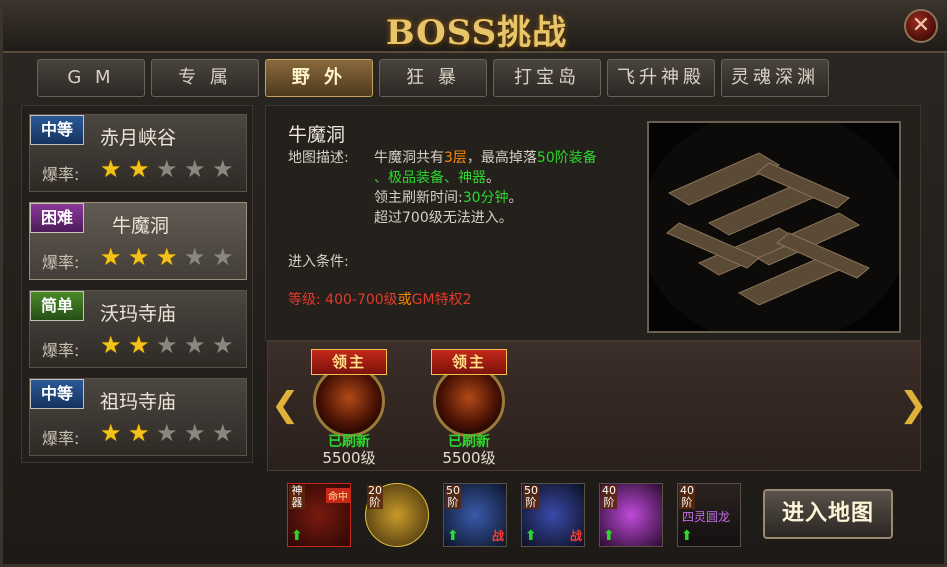  What do you see at coordinates (476, 33) in the screenshot?
I see `window-title: BOSS挑战` at bounding box center [476, 33].